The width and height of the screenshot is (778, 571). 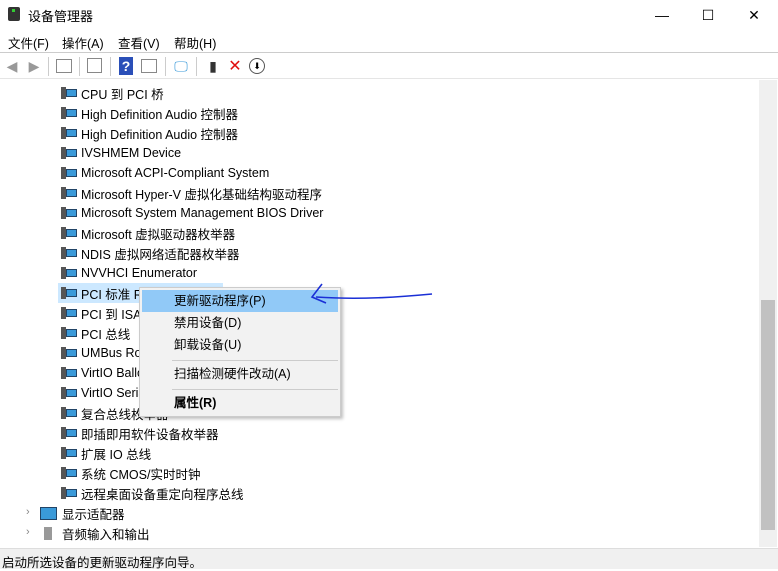 What do you see at coordinates (371, 293) in the screenshot?
I see `pen-annotation-arrow` at bounding box center [371, 293].